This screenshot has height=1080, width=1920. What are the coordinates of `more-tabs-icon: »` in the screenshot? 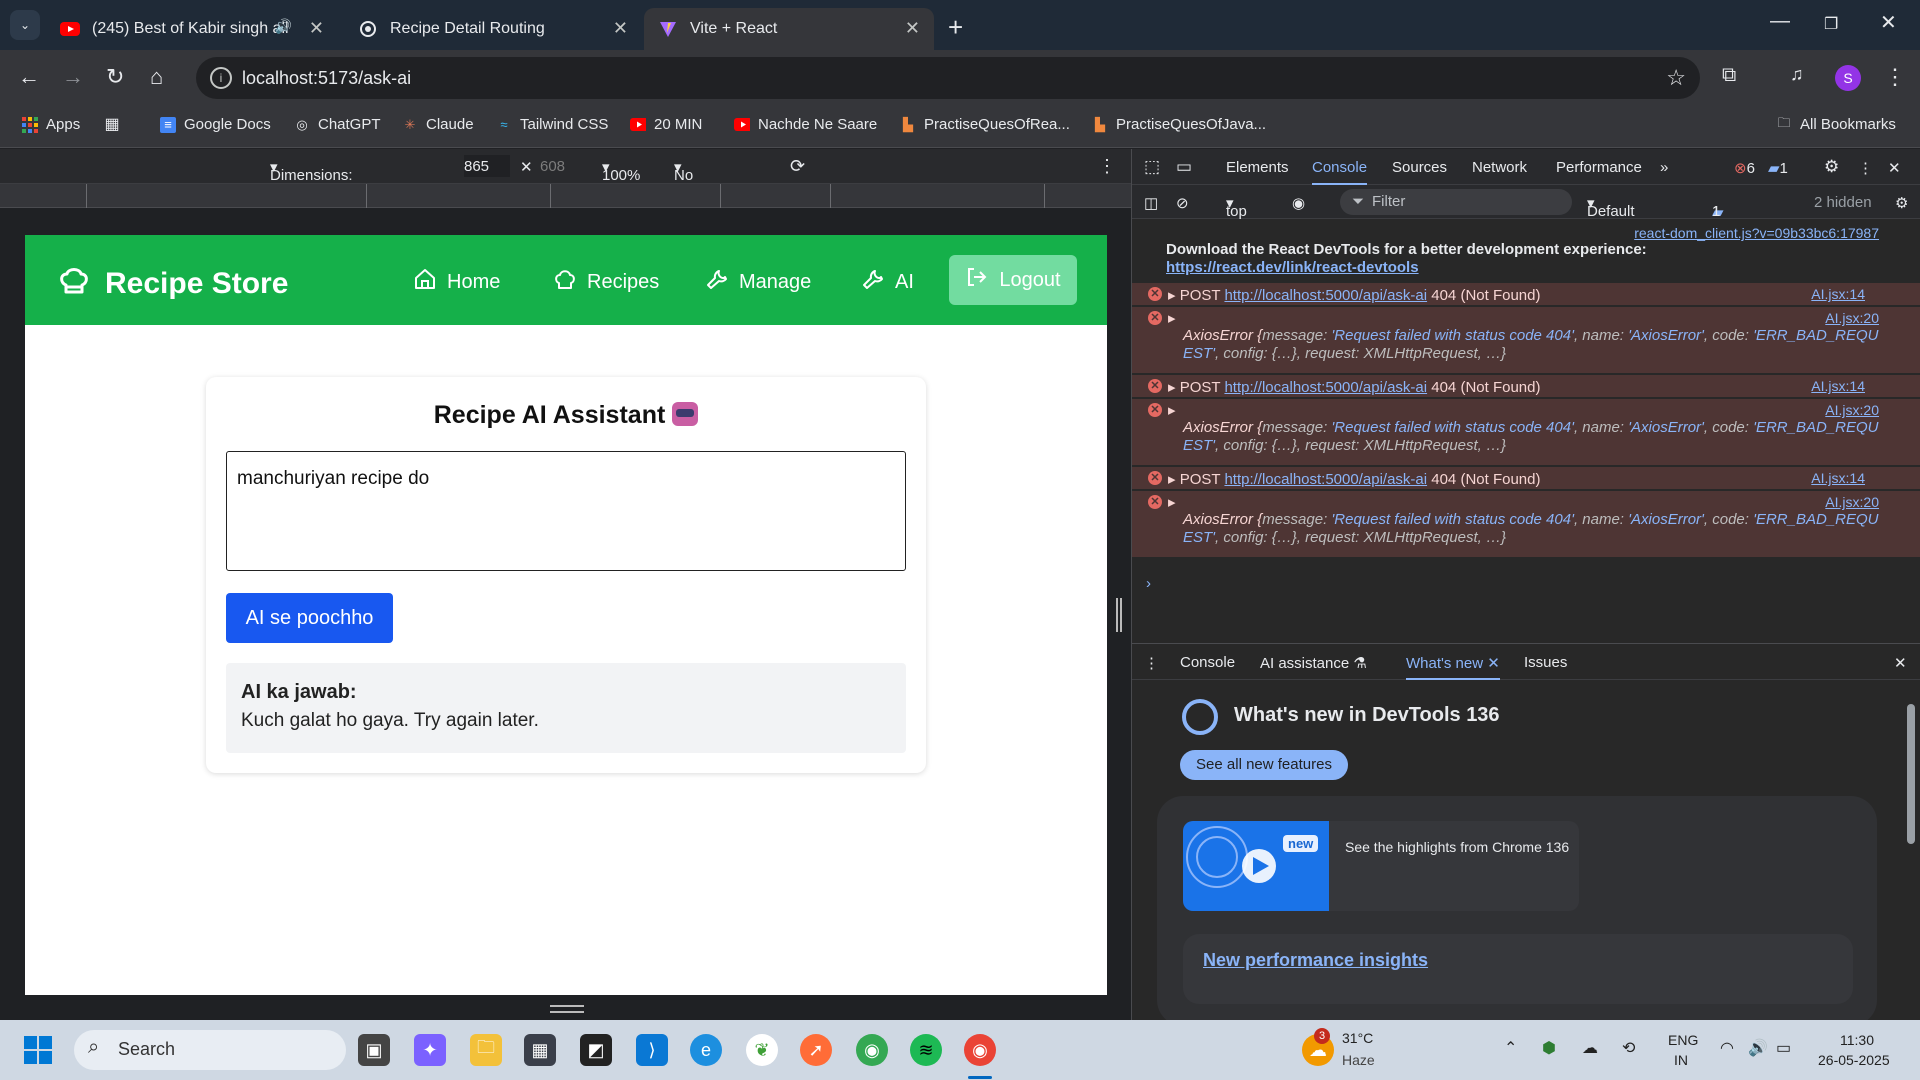 It's located at (1664, 167).